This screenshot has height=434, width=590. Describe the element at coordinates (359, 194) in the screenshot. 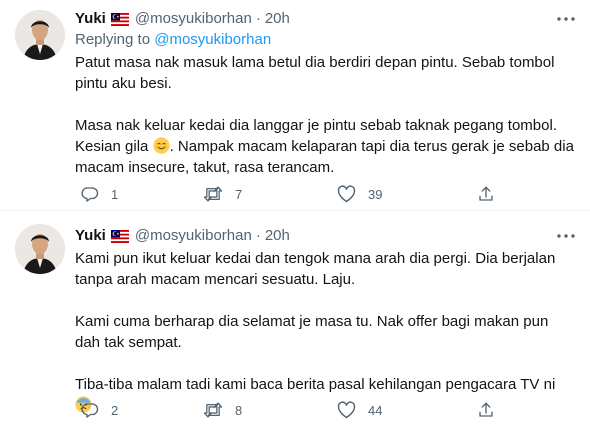

I see `like-button: 39` at that location.